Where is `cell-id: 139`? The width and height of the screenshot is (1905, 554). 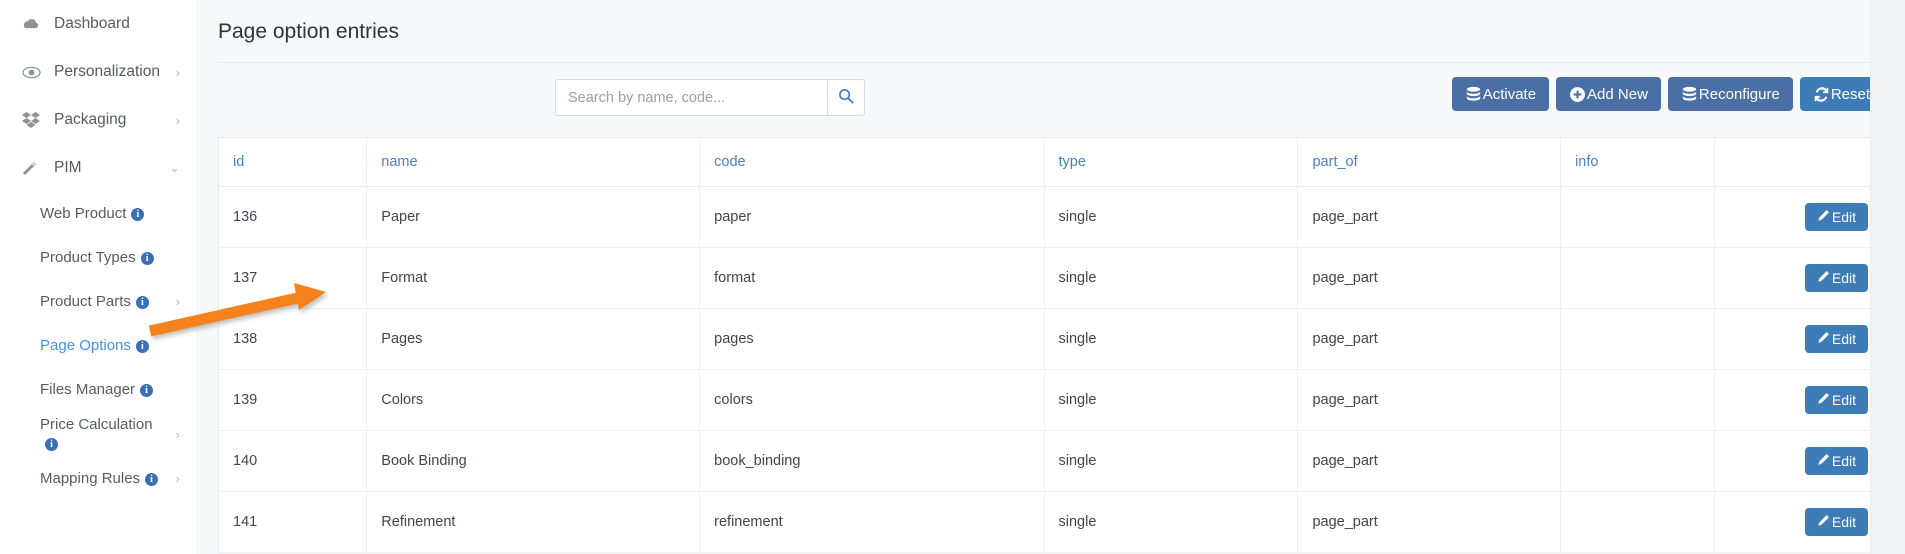 cell-id: 139 is located at coordinates (293, 400).